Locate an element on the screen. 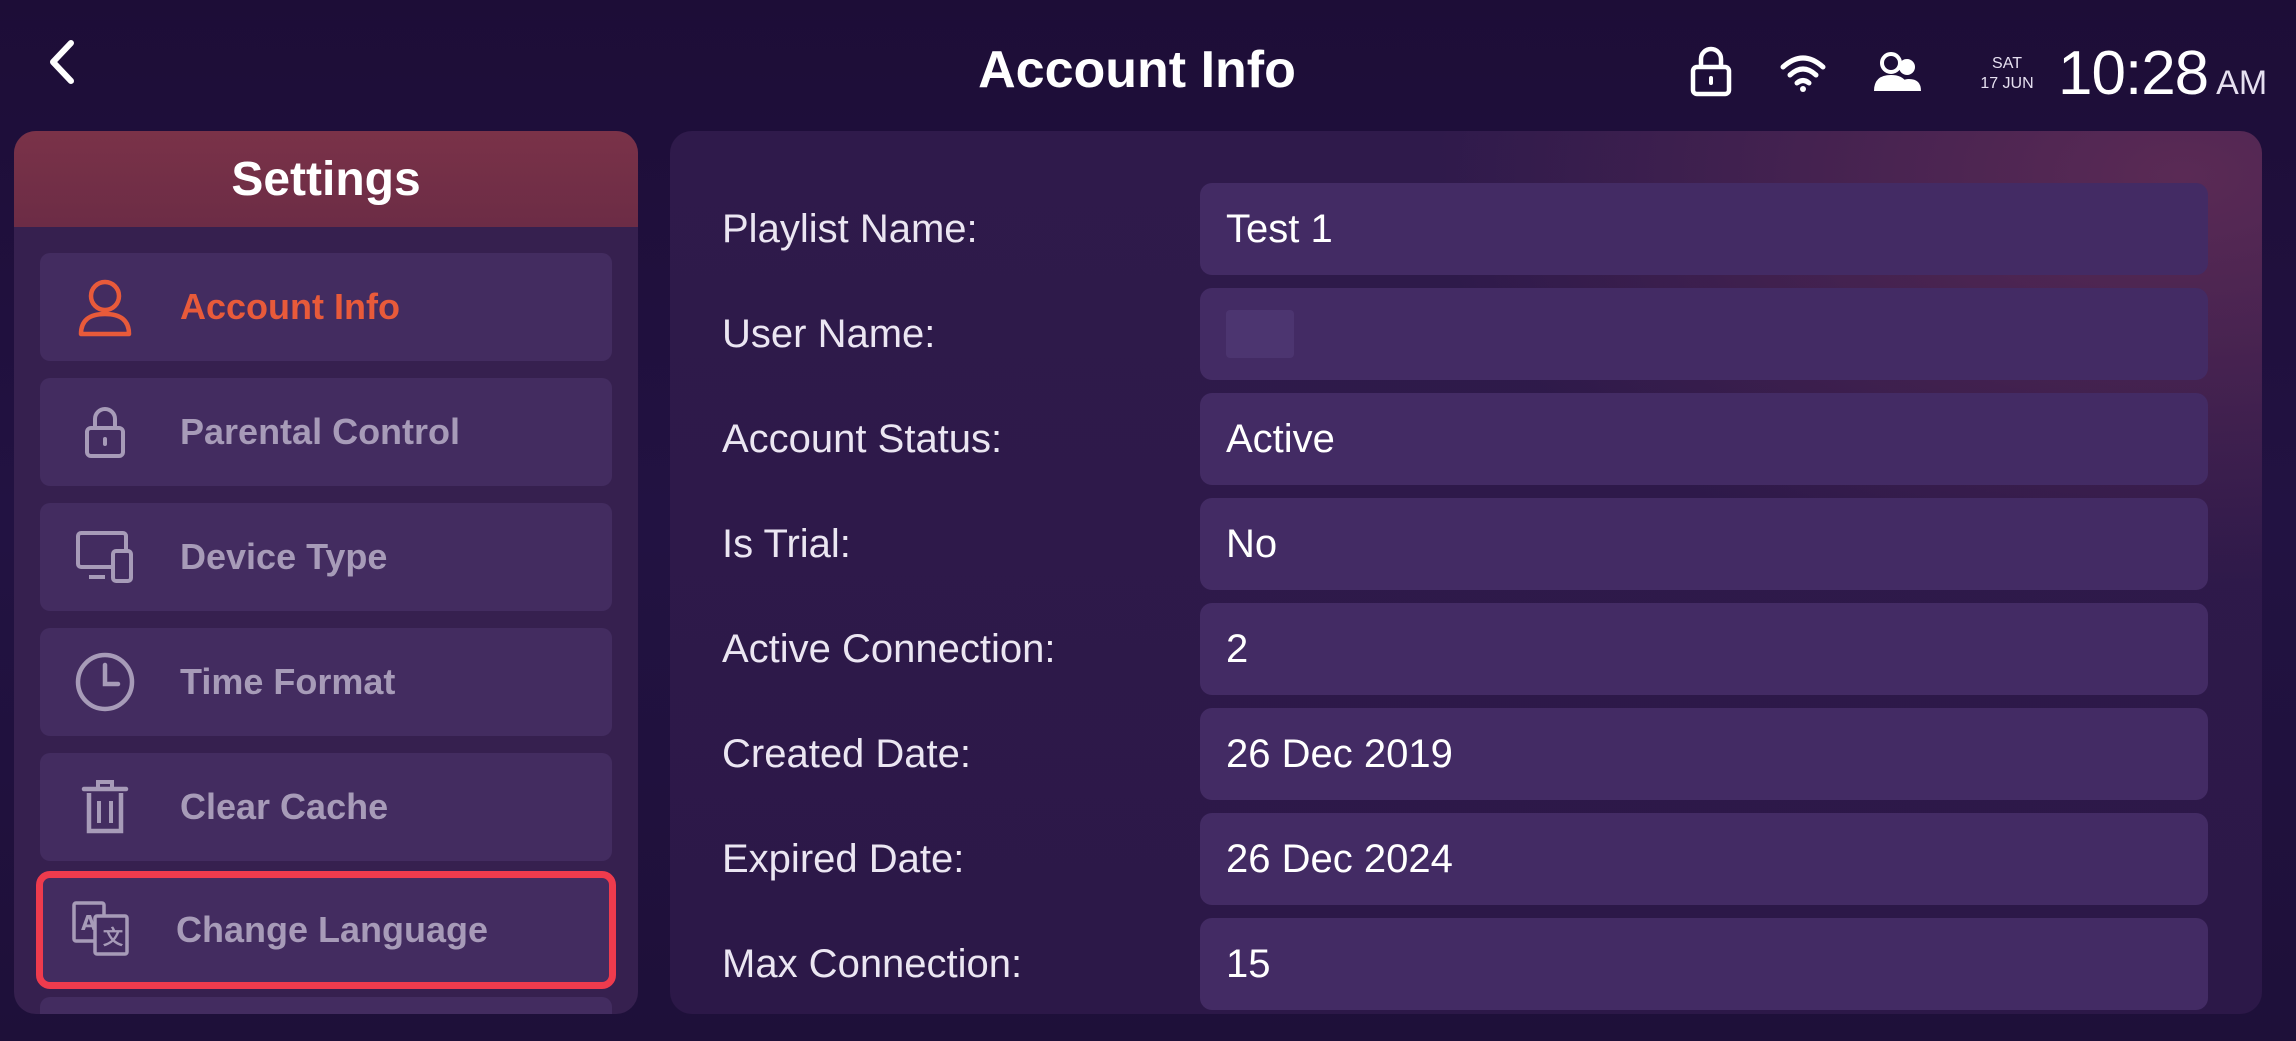 The height and width of the screenshot is (1041, 2296). clock-ampm: AM is located at coordinates (2242, 83).